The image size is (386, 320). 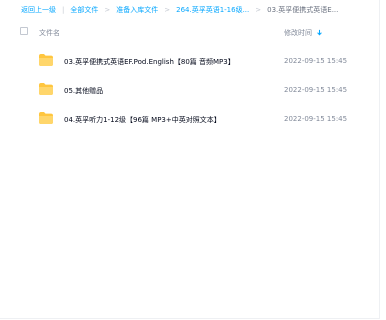 I want to click on breadcrumb-all-files: 全部文件, so click(x=84, y=10).